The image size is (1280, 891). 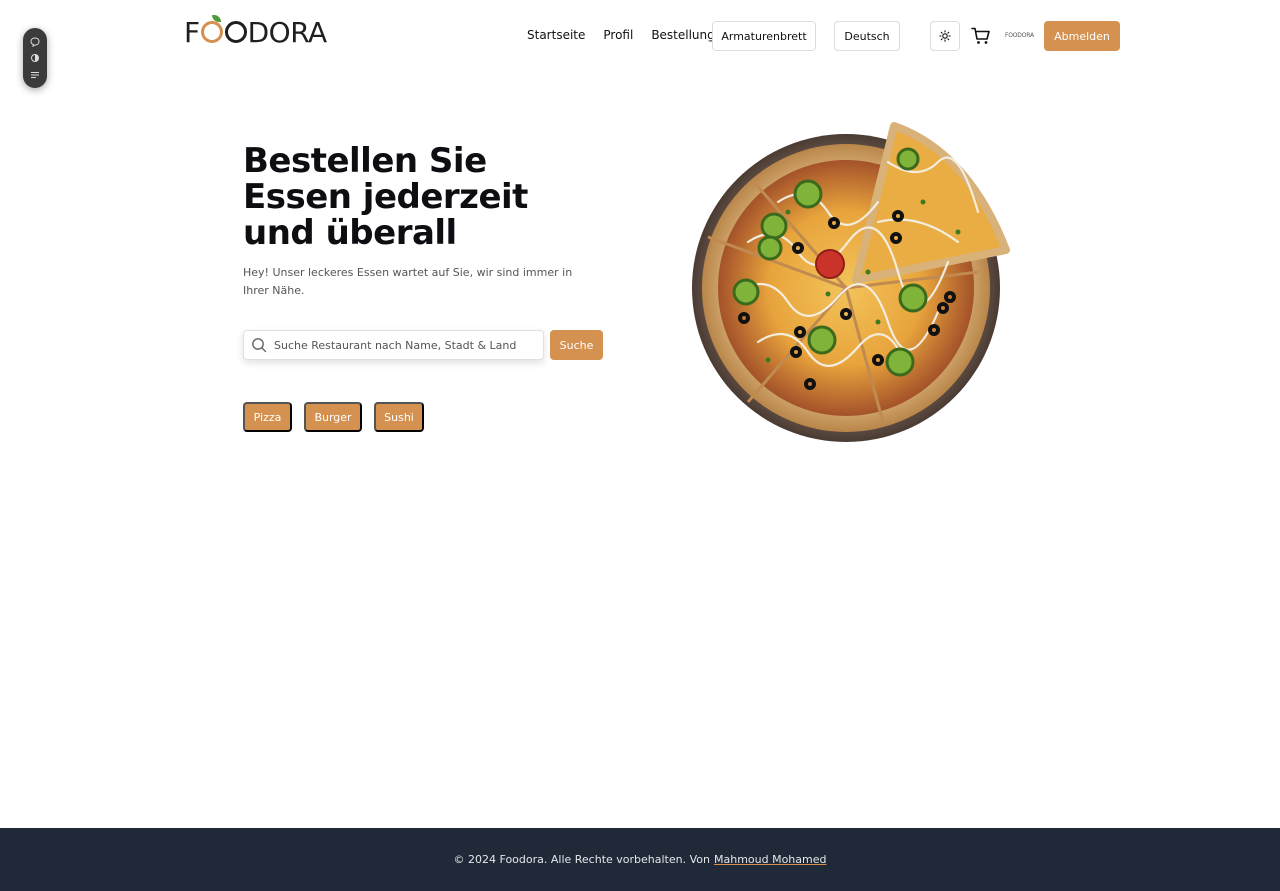 I want to click on avatar: FOODORA, so click(x=1019, y=35).